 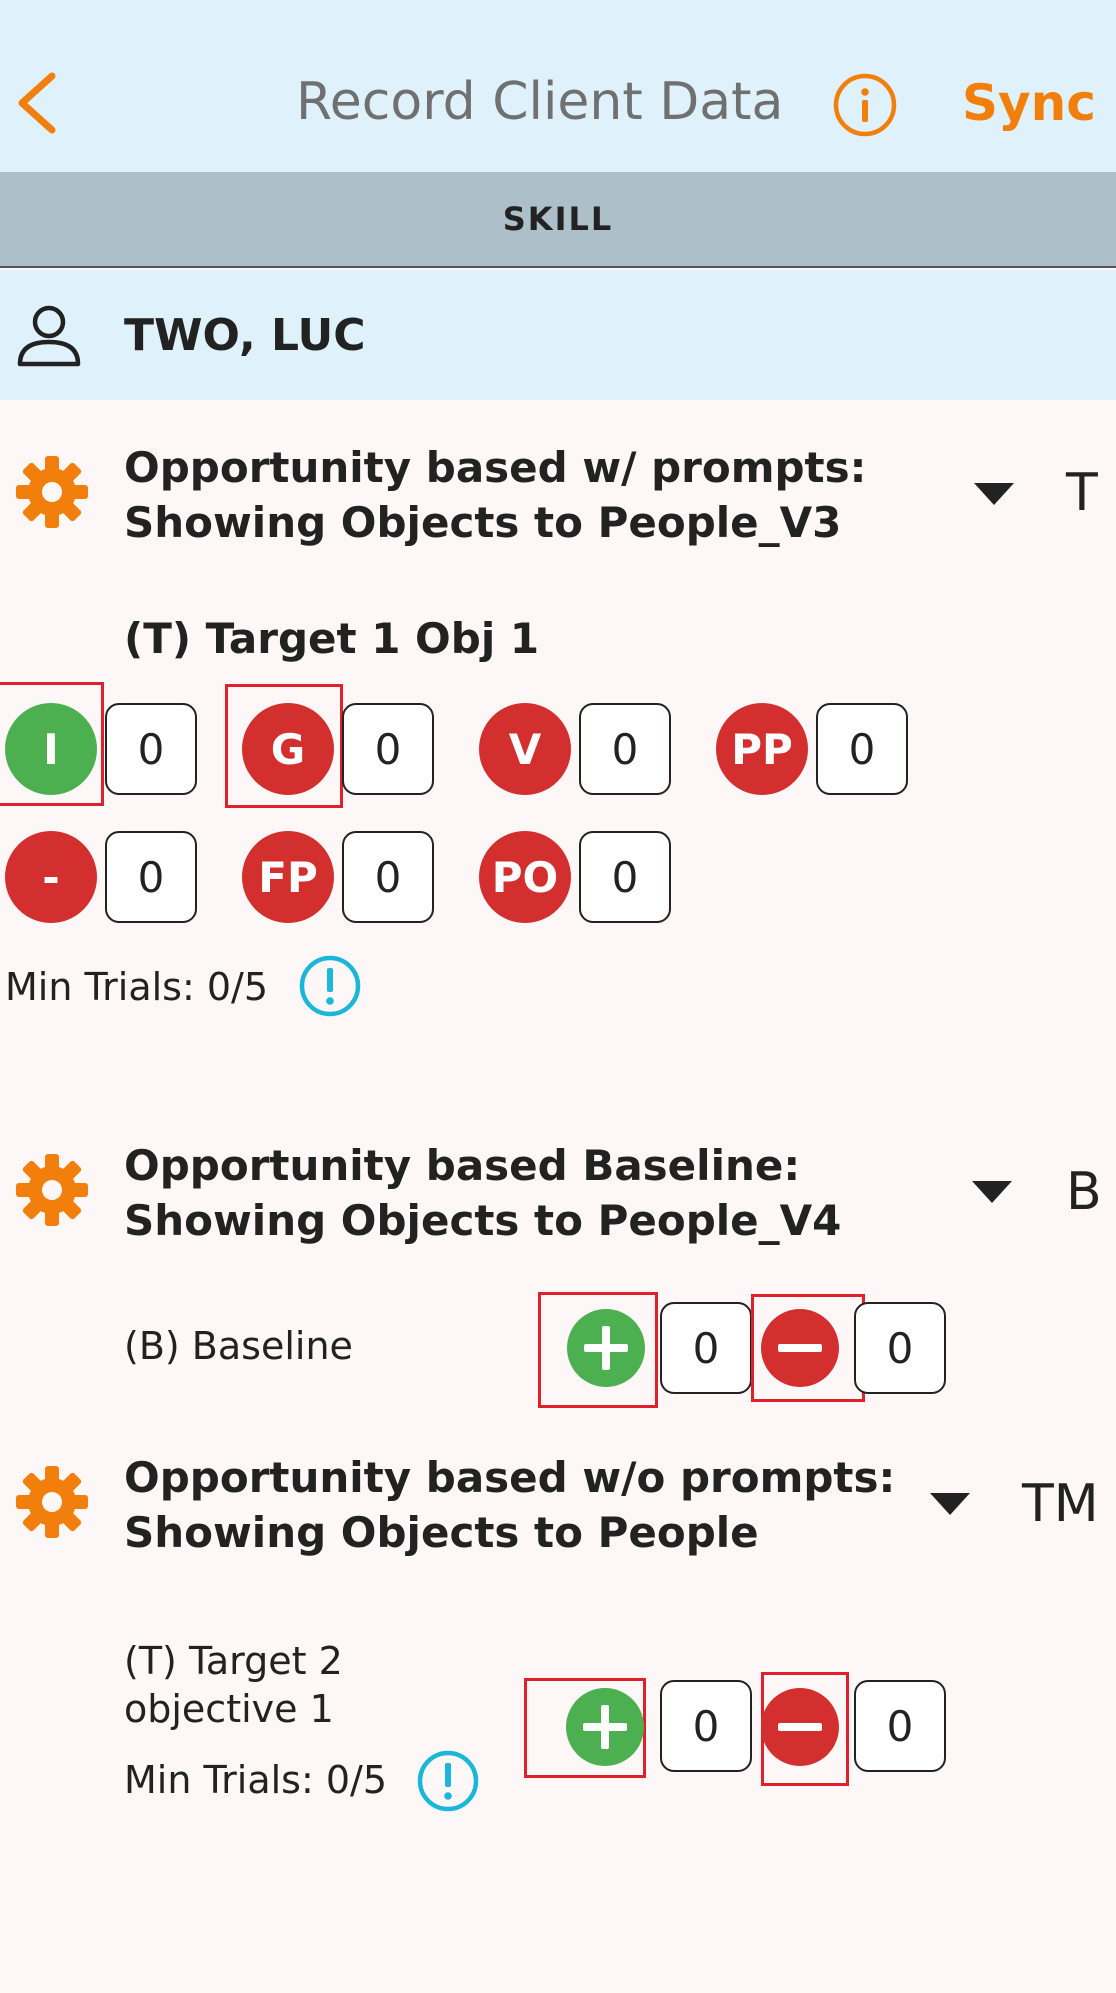 I want to click on target-label-line2: objective 1, so click(x=229, y=1709).